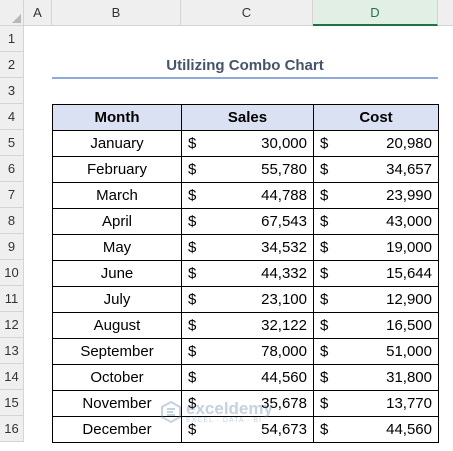 This screenshot has height=451, width=453. I want to click on sales-amount: 54,673, so click(284, 429).